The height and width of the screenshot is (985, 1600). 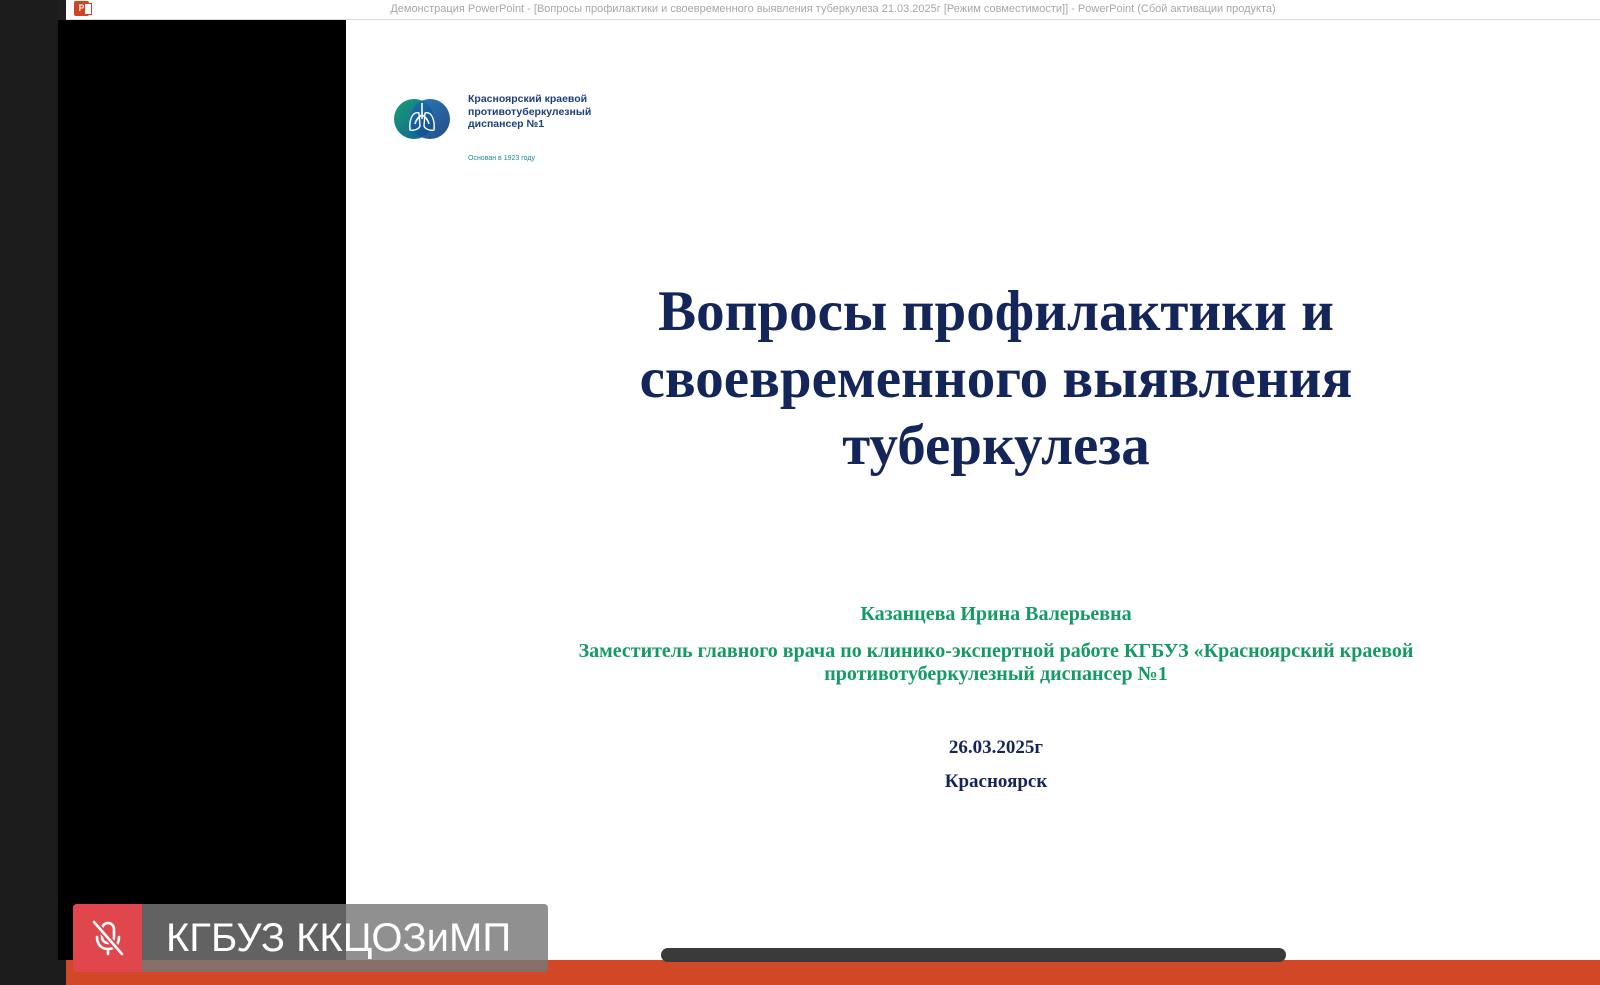 What do you see at coordinates (996, 311) in the screenshot?
I see `slide-title-line1: Вопросы профилактики и` at bounding box center [996, 311].